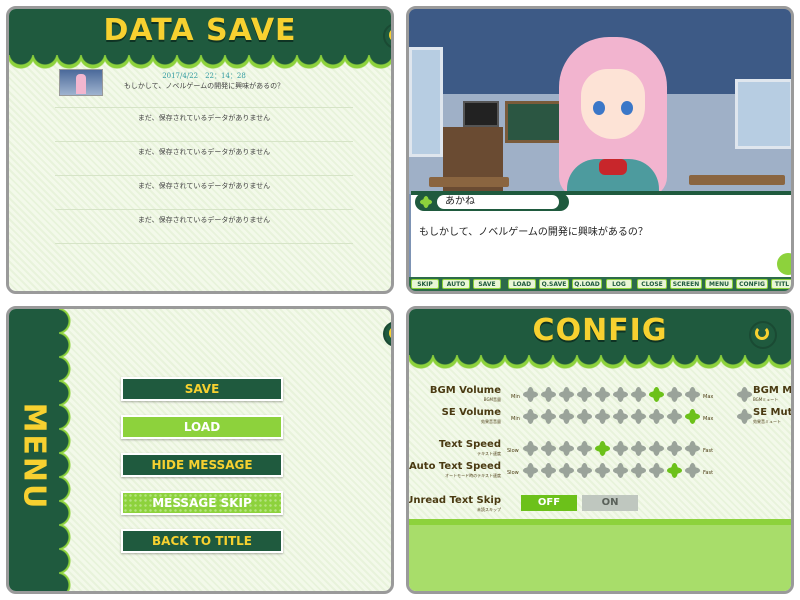 Image resolution: width=800 pixels, height=600 pixels. I want to click on toolbar-save-button: SAVE, so click(487, 284).